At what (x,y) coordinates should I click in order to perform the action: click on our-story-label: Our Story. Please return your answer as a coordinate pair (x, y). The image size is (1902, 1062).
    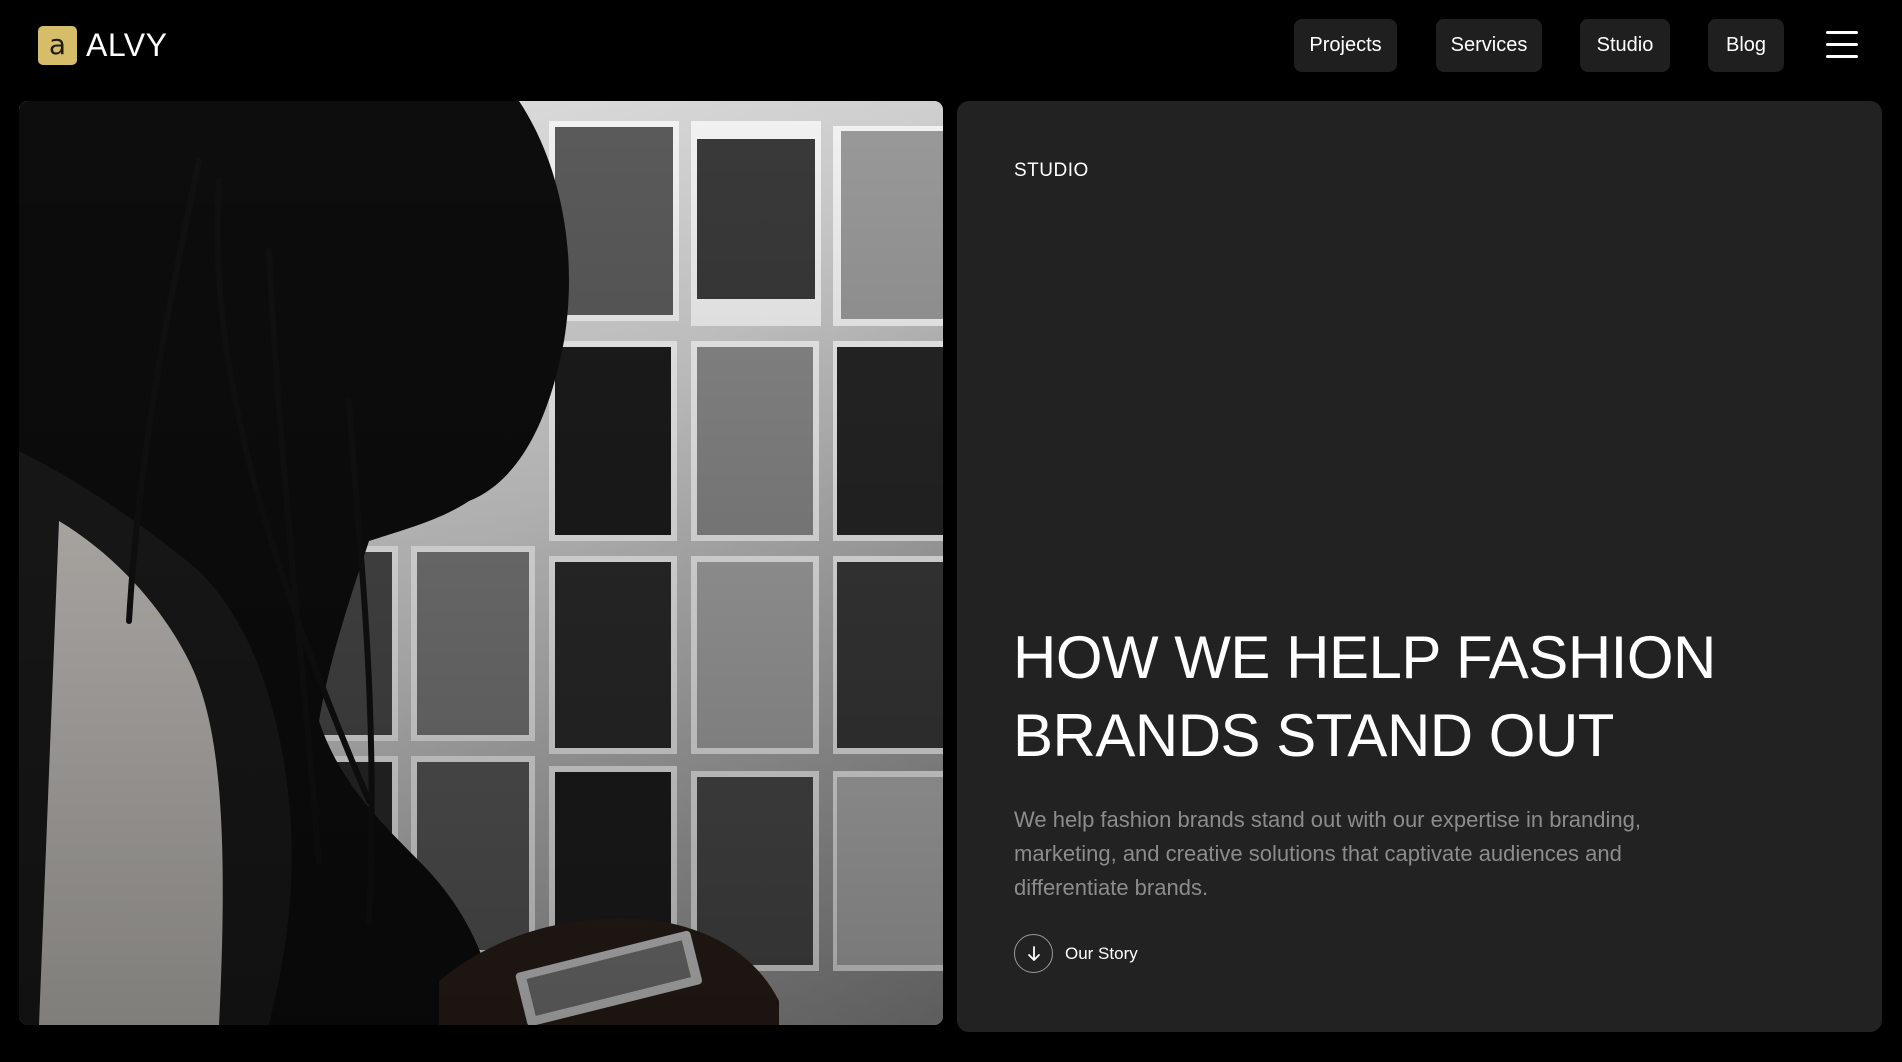
    Looking at the image, I should click on (1101, 953).